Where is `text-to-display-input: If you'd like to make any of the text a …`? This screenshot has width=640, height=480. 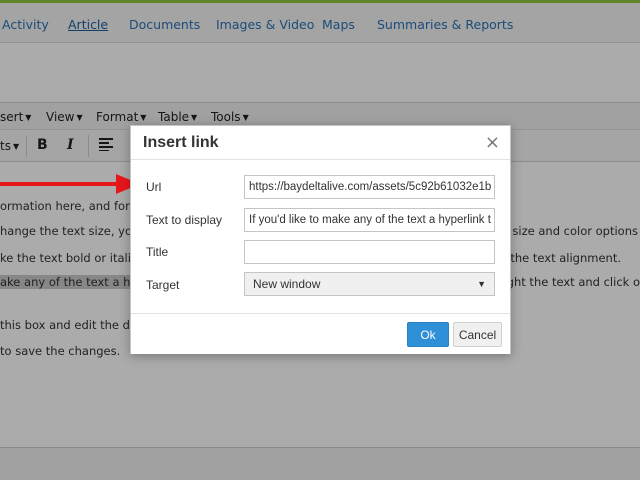
text-to-display-input: If you'd like to make any of the text a … is located at coordinates (369, 220).